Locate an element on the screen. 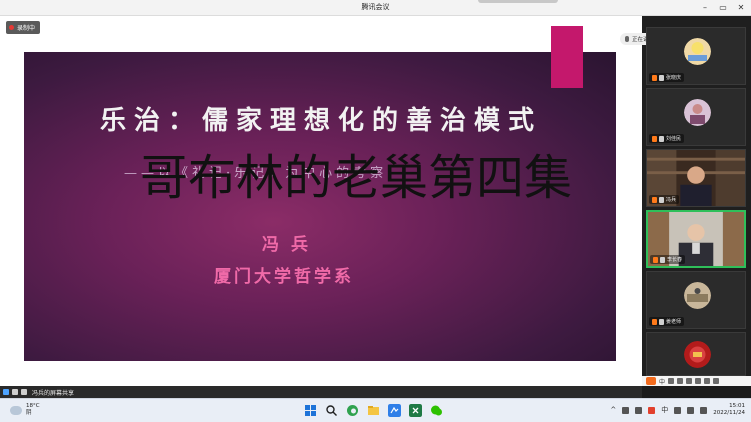 The image size is (751, 422). weather-widget: 18°C 阴 is located at coordinates (25, 410).